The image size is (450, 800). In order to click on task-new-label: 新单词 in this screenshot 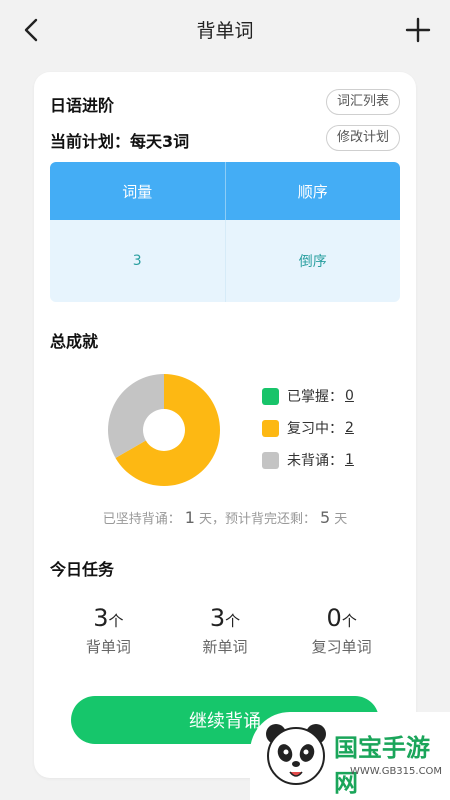, I will do `click(225, 647)`.